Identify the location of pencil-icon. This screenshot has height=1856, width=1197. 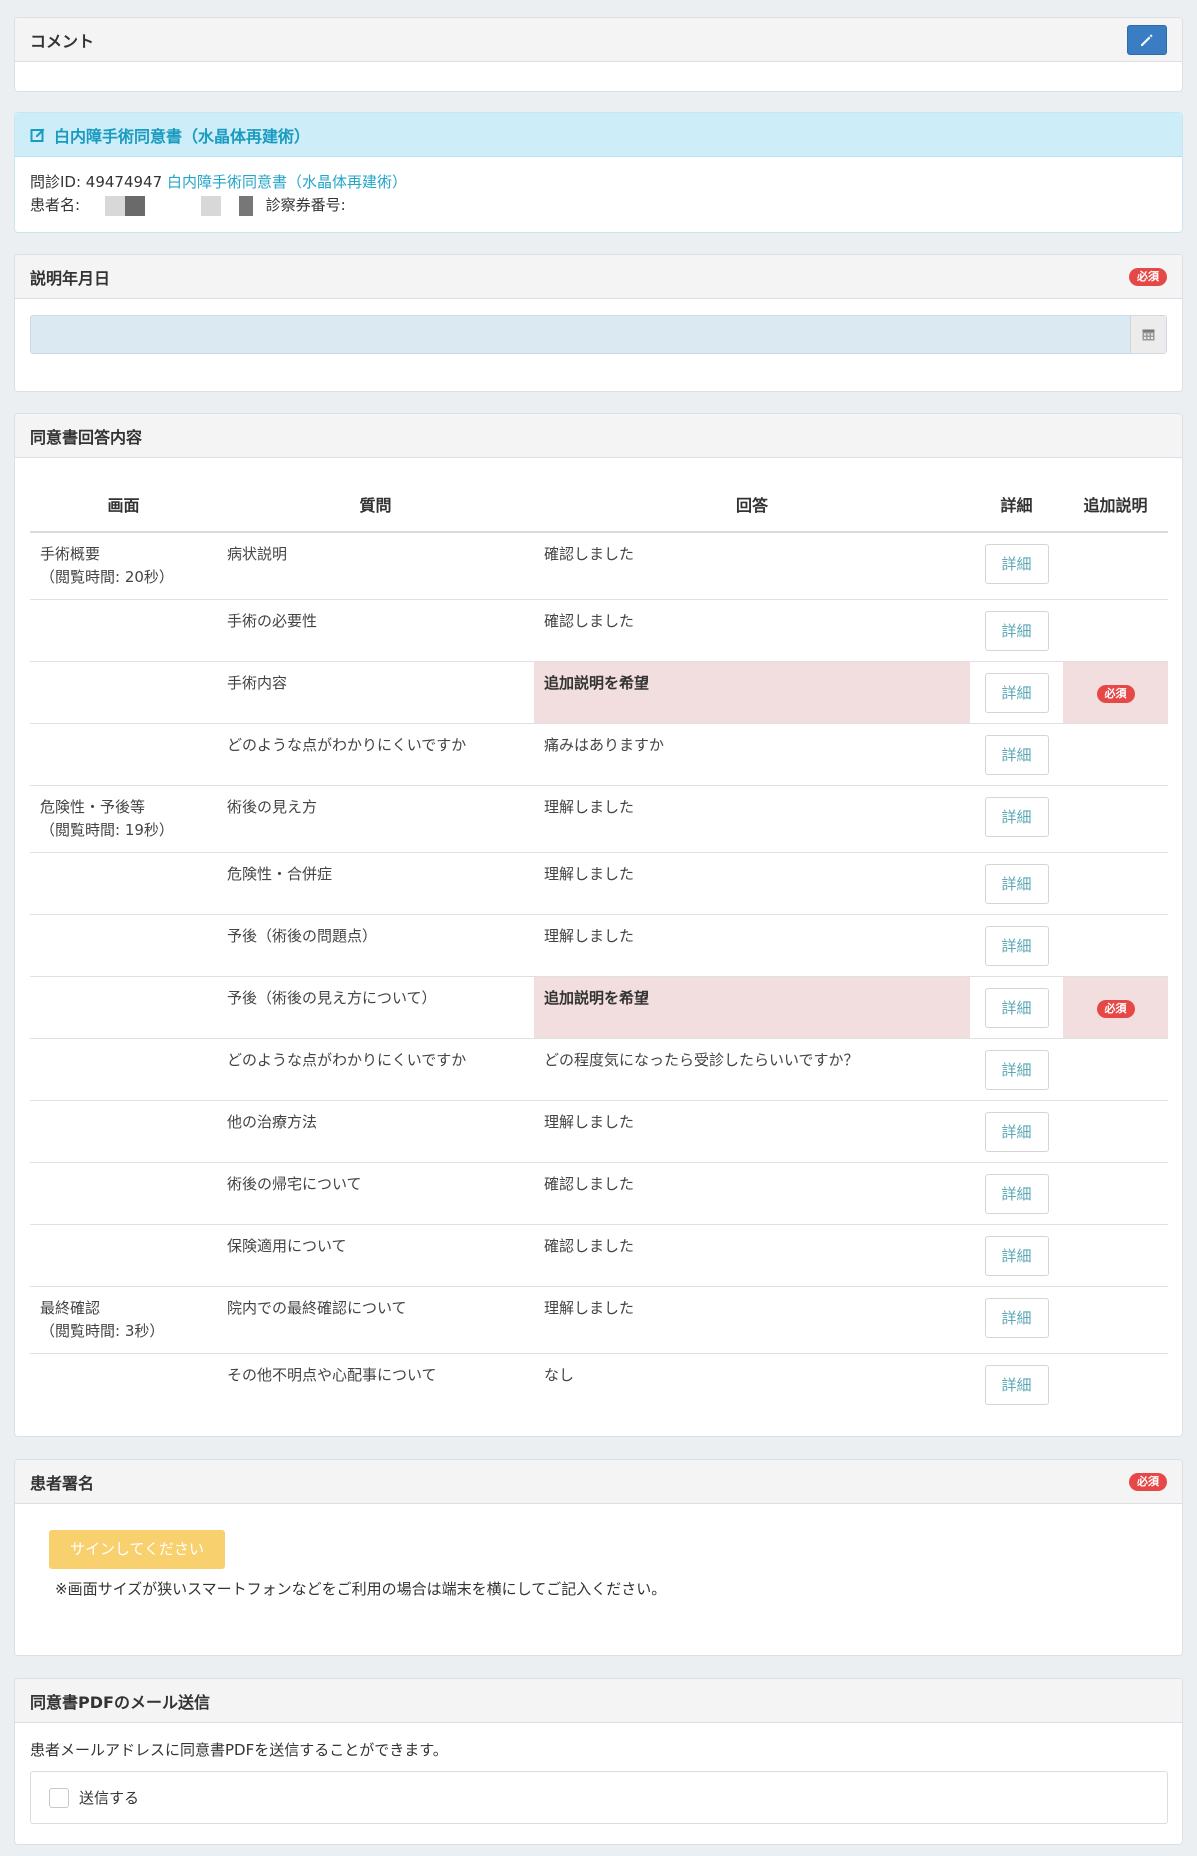
(1147, 39).